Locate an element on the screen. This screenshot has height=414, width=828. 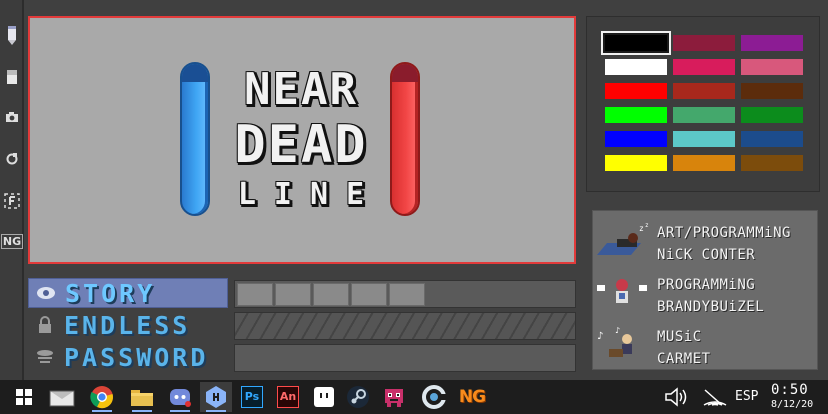
lock-icon is located at coordinates (45, 325).